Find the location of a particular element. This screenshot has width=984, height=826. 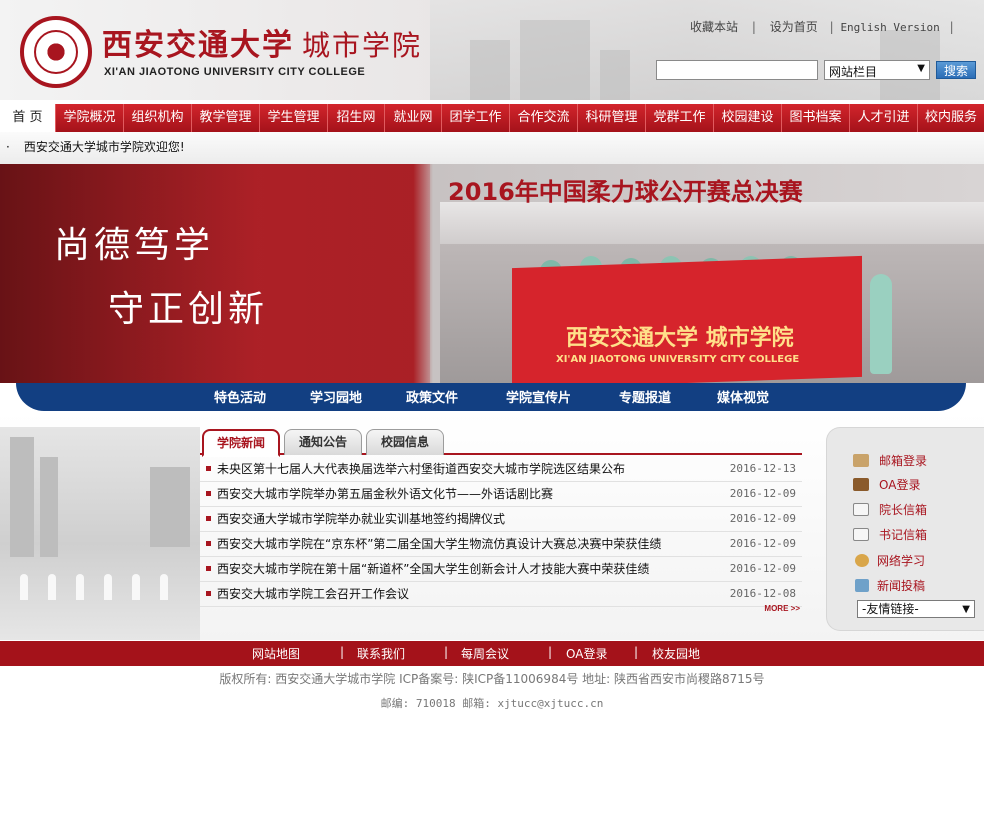

english-version-link: English Version is located at coordinates (889, 27).